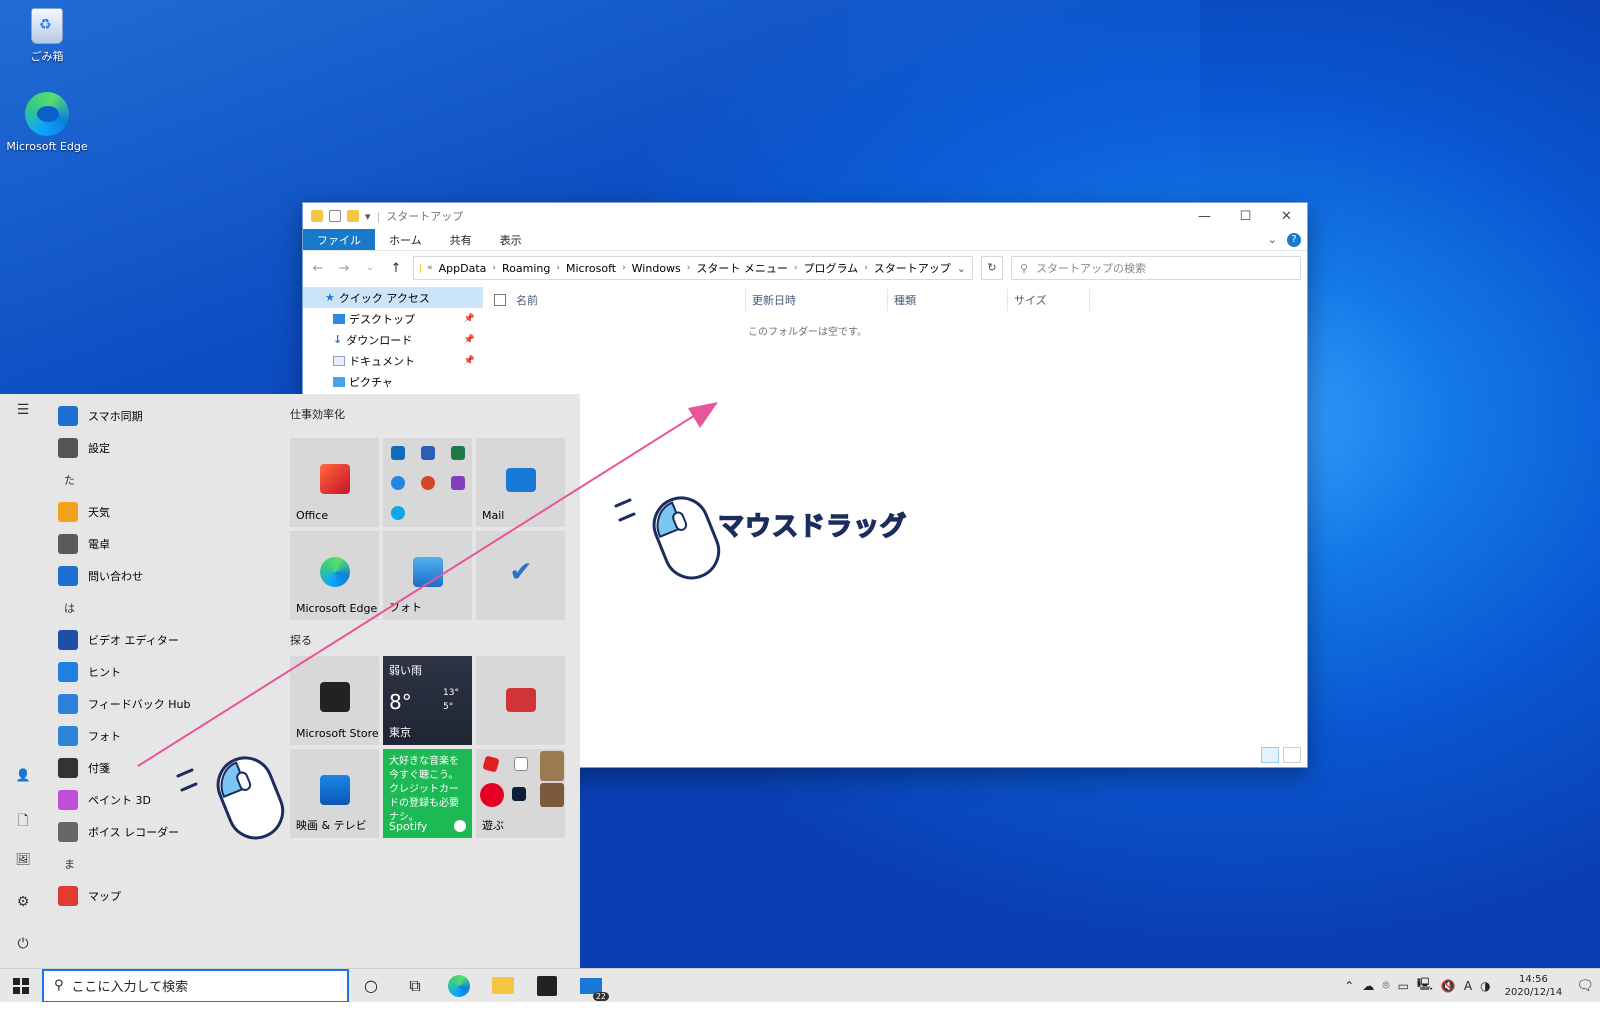 The width and height of the screenshot is (1600, 1020). I want to click on store-bag-icon, so click(547, 985).